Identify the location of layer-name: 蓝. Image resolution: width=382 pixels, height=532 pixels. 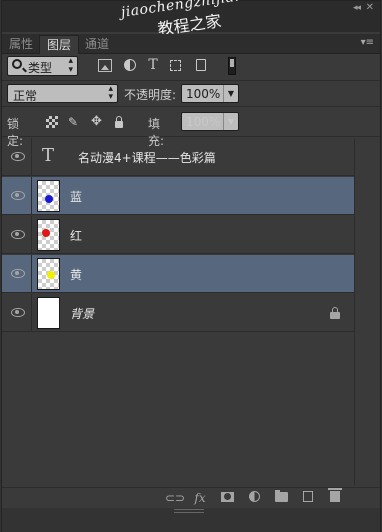
(76, 196).